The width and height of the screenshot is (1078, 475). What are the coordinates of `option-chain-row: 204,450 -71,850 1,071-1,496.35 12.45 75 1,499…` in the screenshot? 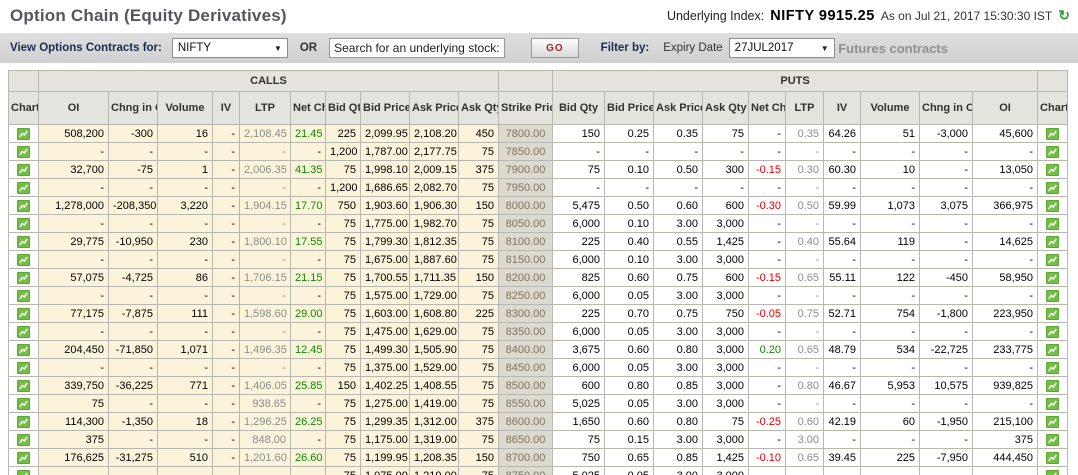 It's located at (538, 349).